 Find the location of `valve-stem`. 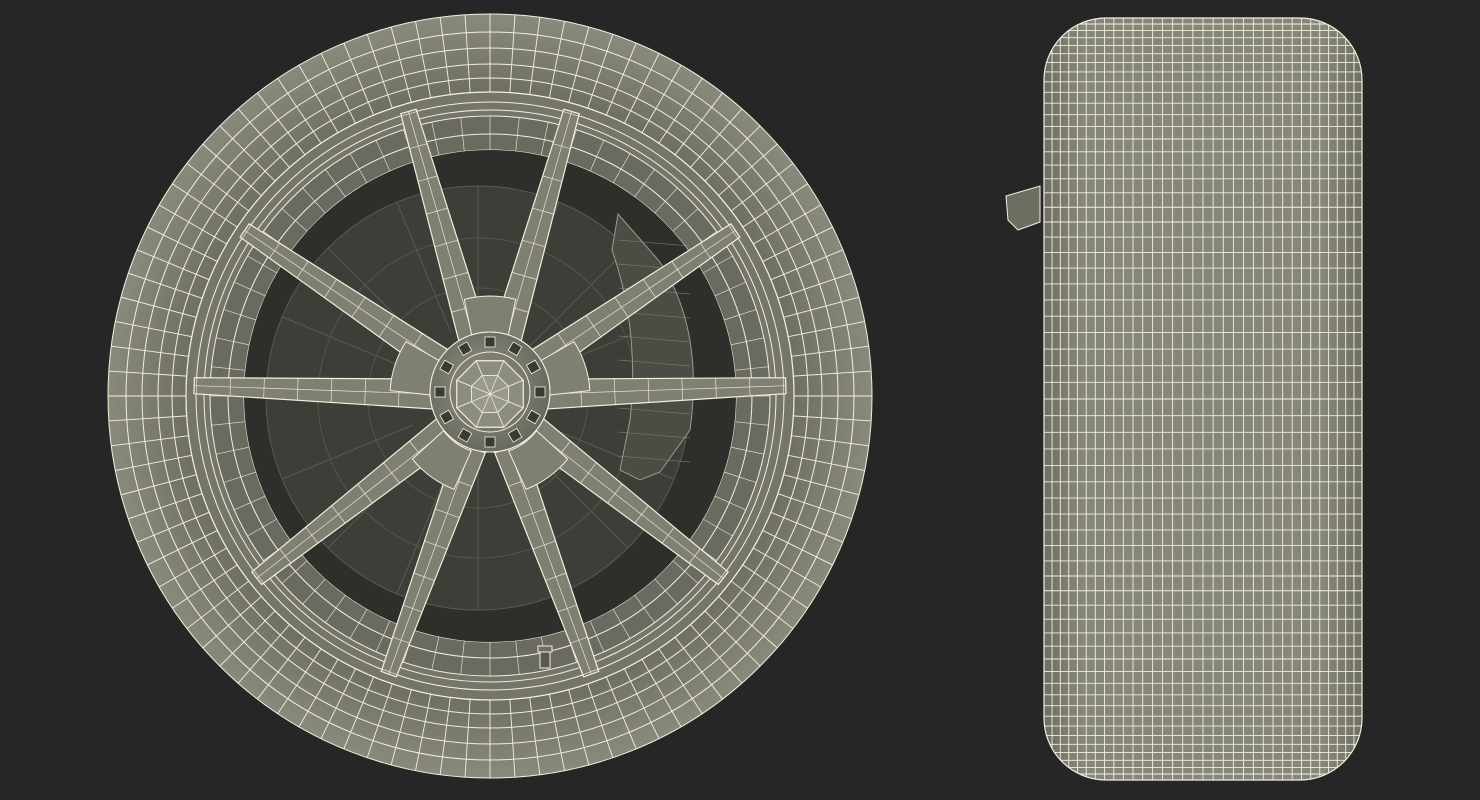

valve-stem is located at coordinates (545, 657).